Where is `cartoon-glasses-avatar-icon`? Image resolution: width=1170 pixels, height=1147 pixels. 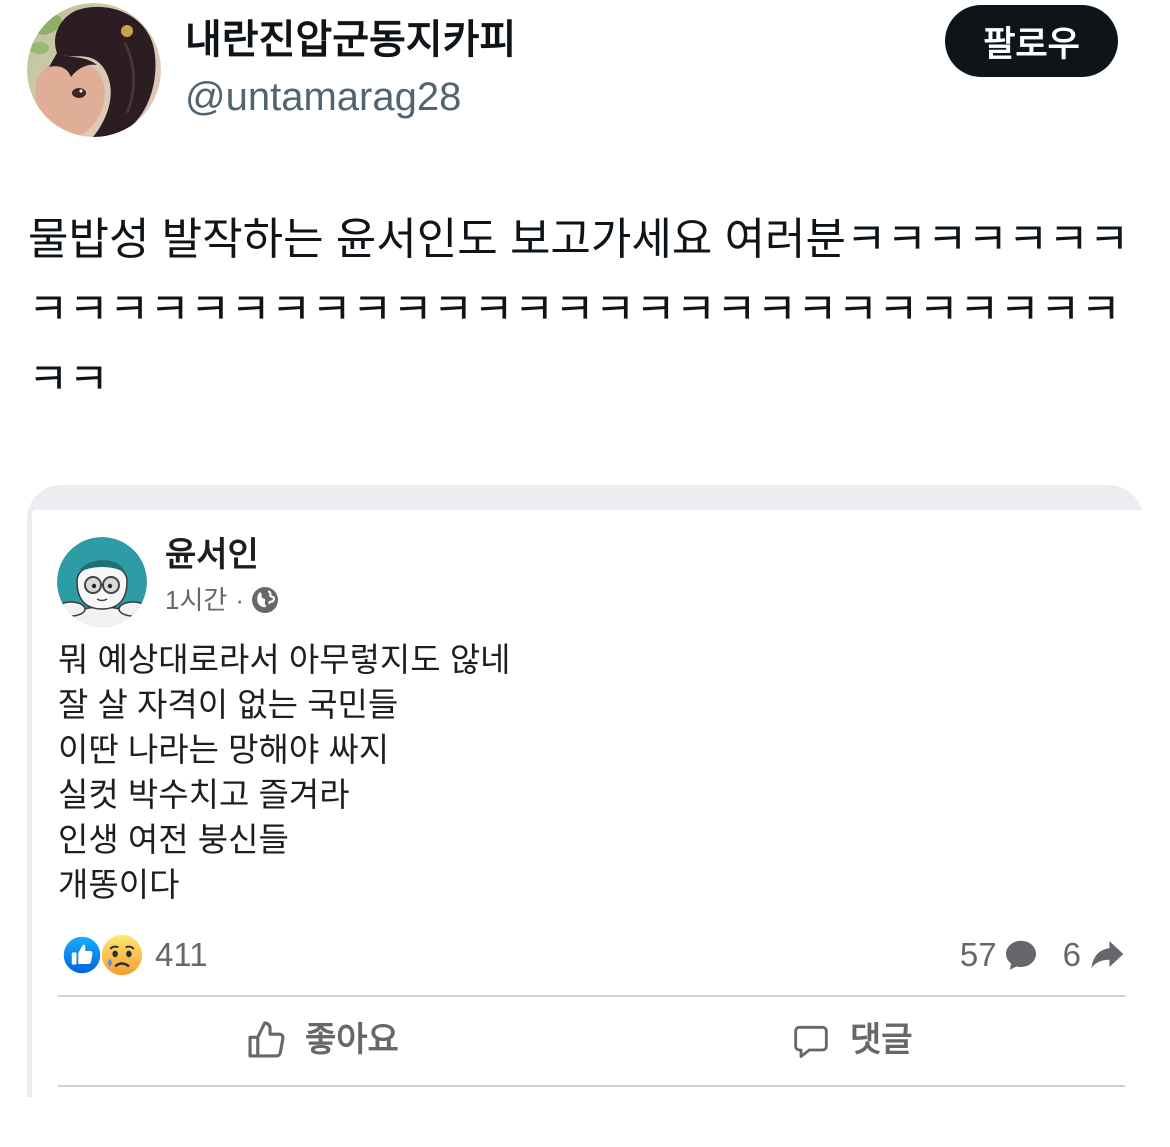 cartoon-glasses-avatar-icon is located at coordinates (102, 582).